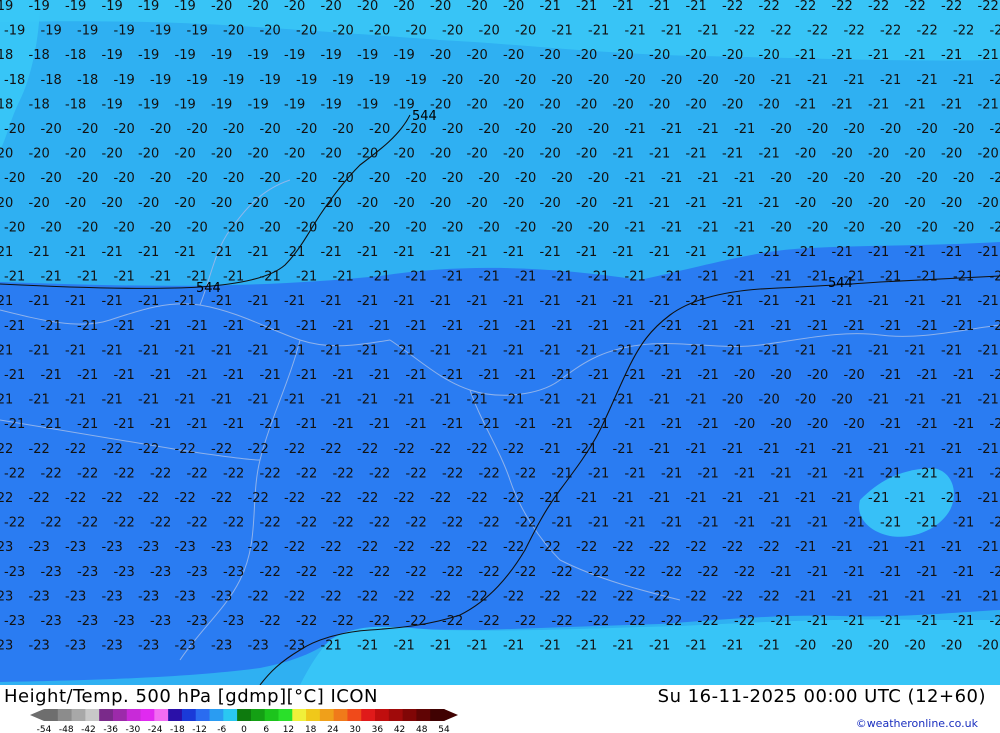  I want to click on legend-tick-label: 0, so click(244, 729).